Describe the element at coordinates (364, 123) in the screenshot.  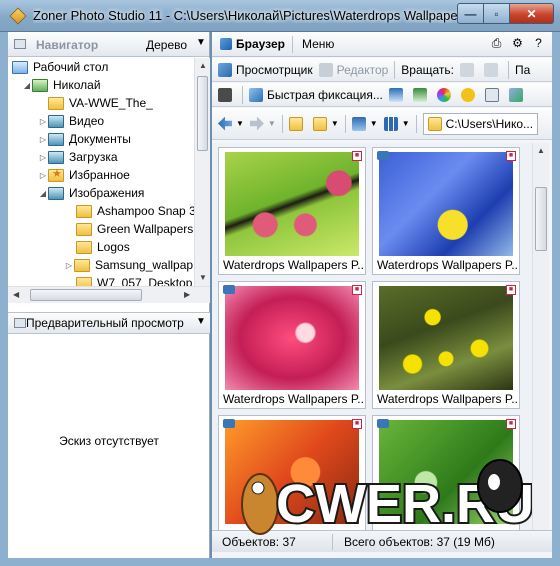
I see `sort-button: ▼` at that location.